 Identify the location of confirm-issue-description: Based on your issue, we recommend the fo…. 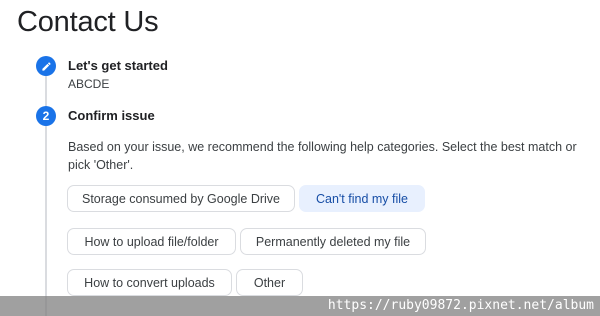
(322, 156).